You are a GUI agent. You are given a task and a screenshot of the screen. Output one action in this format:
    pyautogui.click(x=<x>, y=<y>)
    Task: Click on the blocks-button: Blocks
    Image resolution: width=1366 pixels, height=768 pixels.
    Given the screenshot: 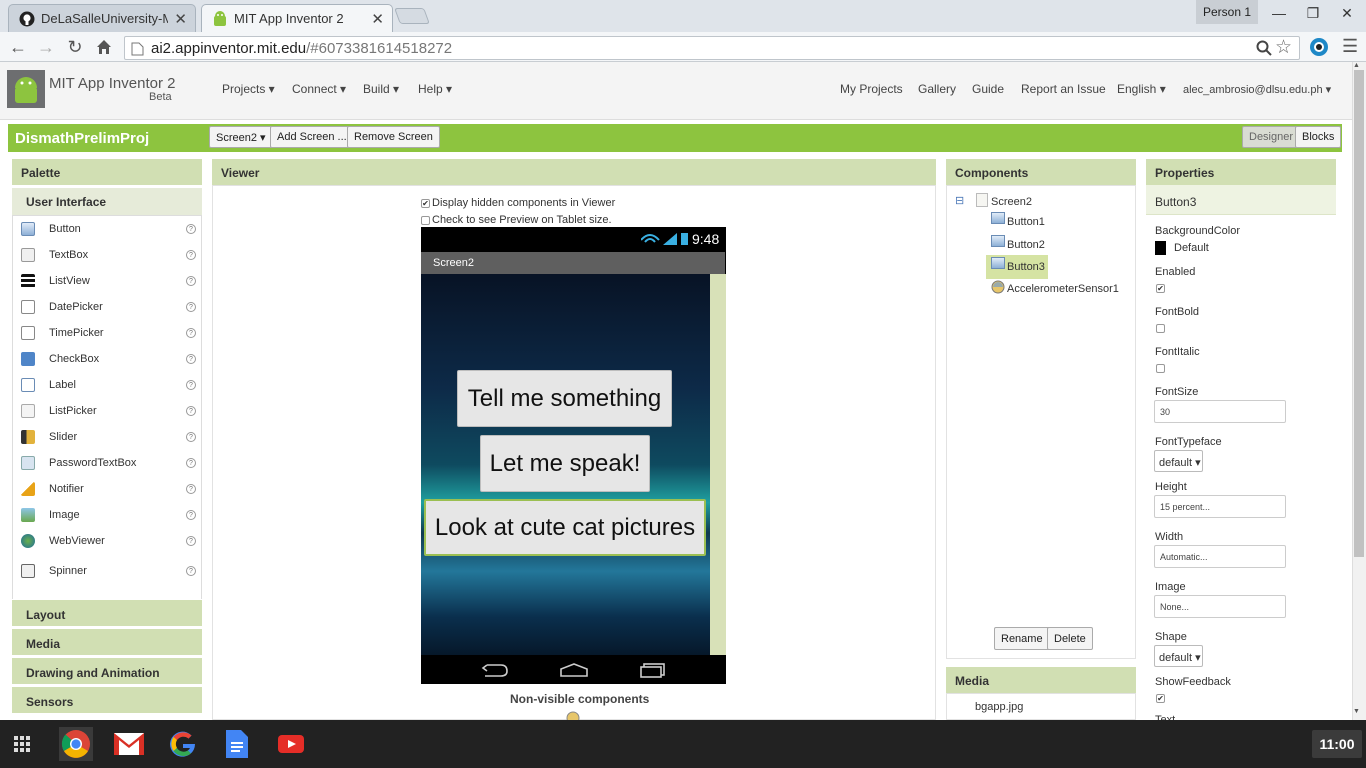 What is the action you would take?
    pyautogui.click(x=1318, y=137)
    